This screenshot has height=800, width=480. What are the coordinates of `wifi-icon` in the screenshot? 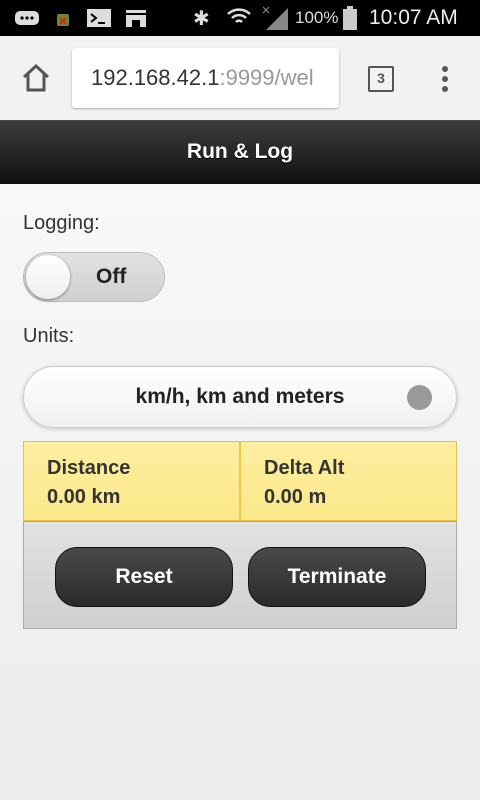 It's located at (239, 18).